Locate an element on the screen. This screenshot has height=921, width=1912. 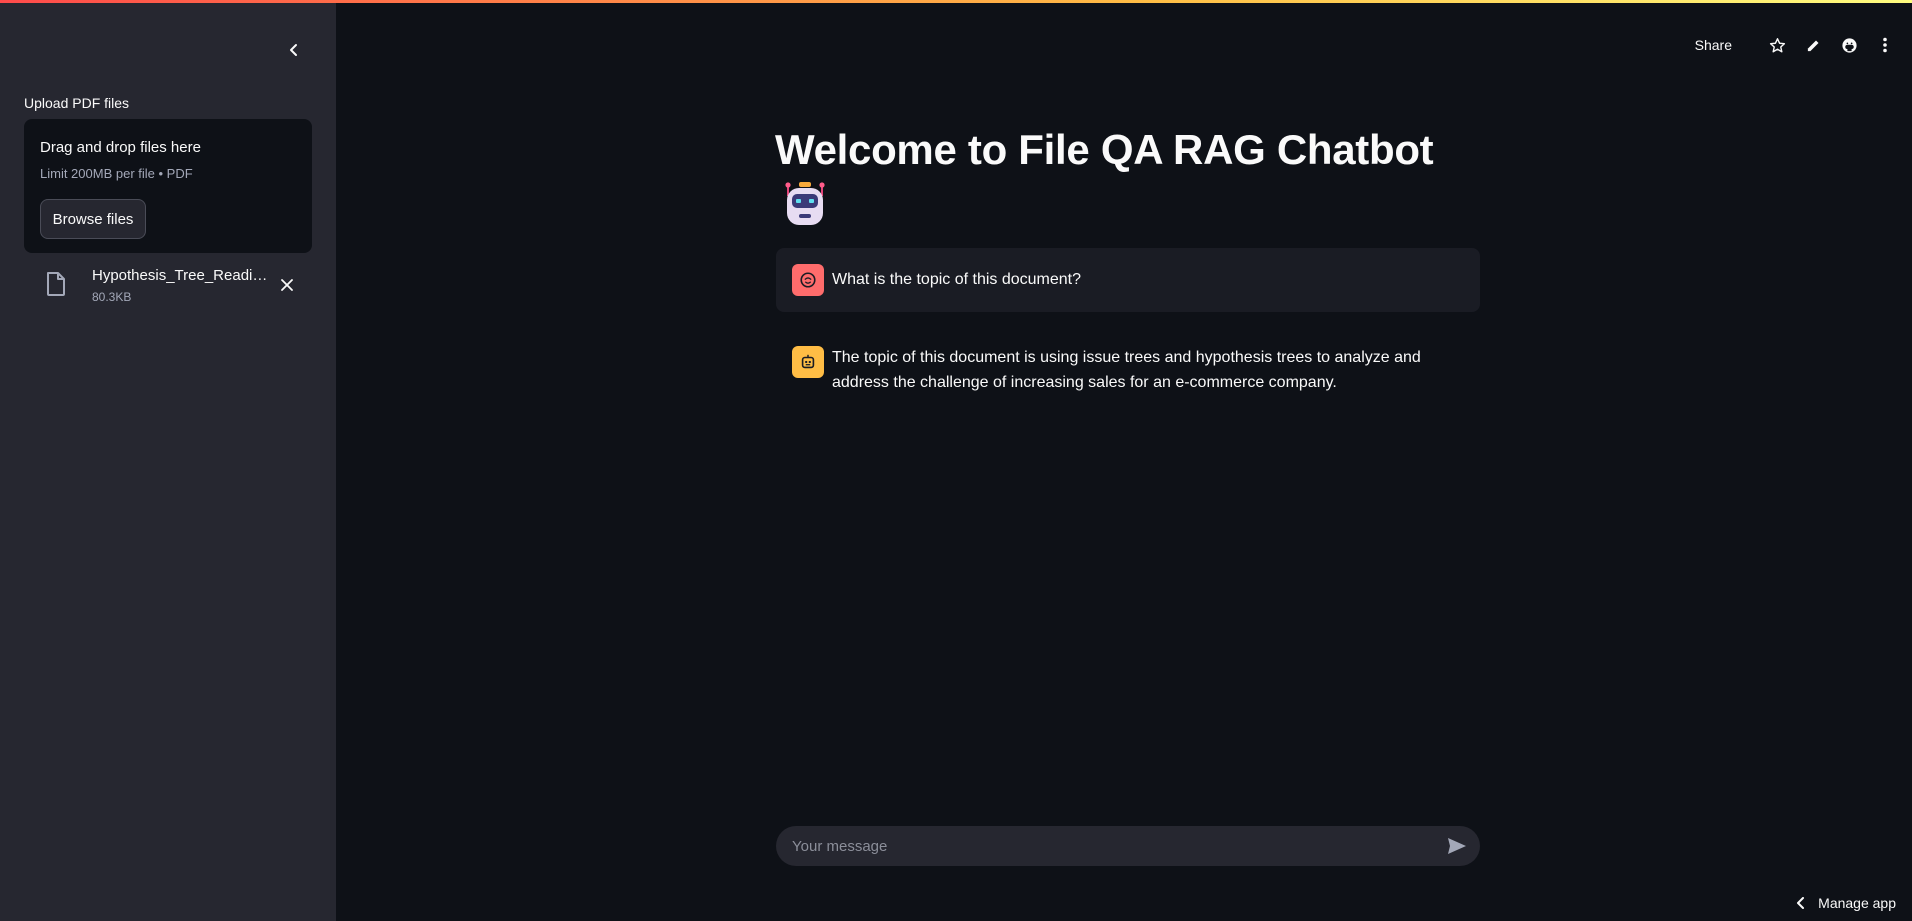
remove-file-button is located at coordinates (287, 285).